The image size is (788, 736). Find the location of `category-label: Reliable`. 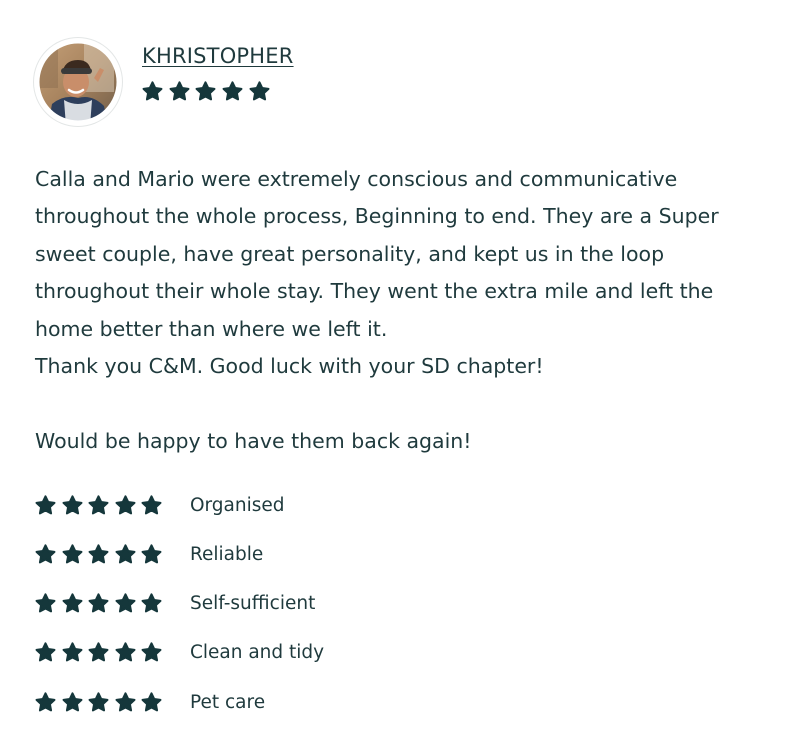

category-label: Reliable is located at coordinates (226, 554).